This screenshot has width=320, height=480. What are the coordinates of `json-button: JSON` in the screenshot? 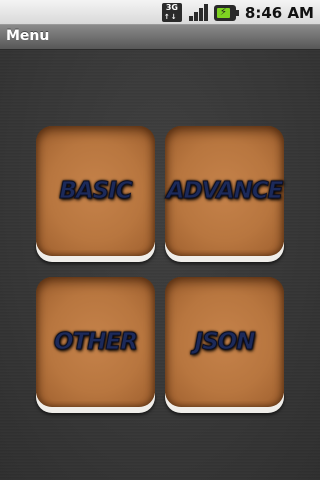 It's located at (224, 345).